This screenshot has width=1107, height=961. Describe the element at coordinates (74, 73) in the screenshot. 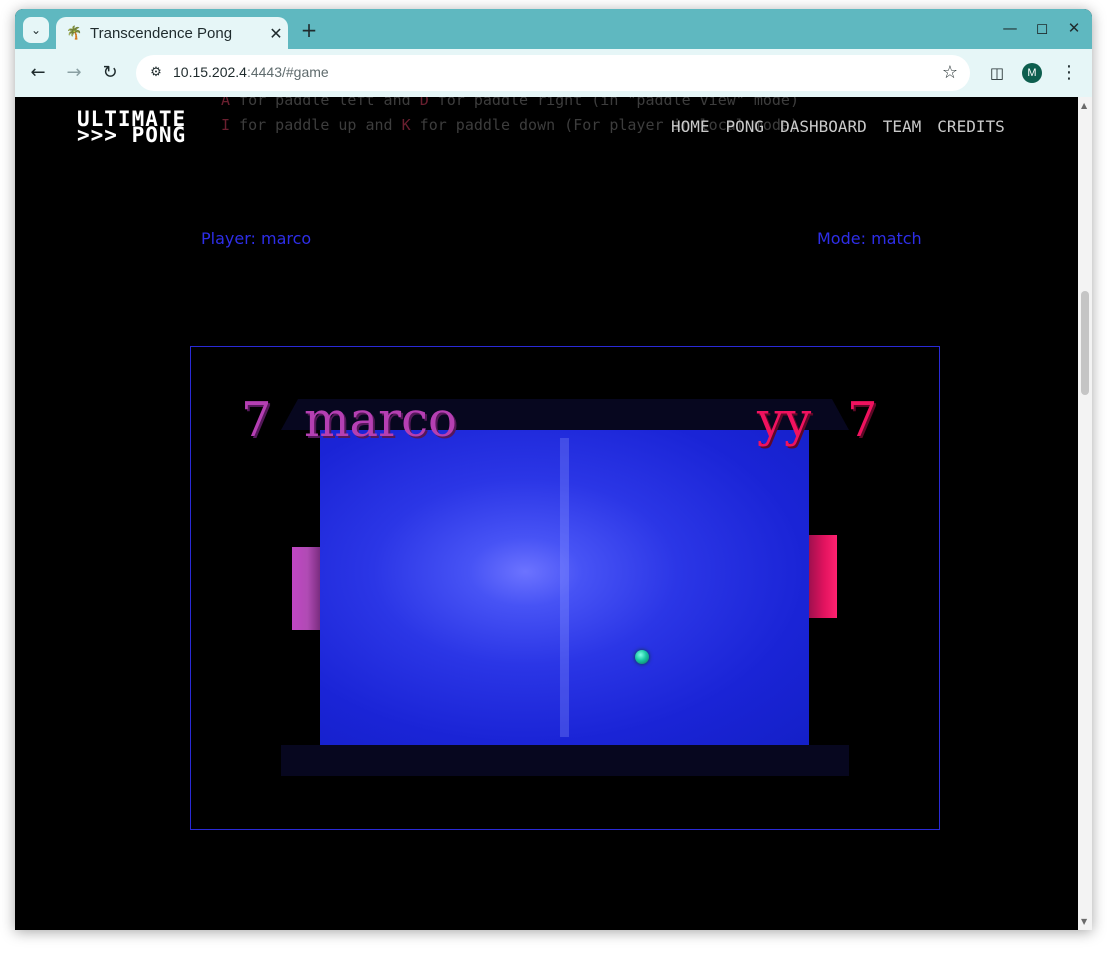

I see `forward-arrow-icon: →` at that location.